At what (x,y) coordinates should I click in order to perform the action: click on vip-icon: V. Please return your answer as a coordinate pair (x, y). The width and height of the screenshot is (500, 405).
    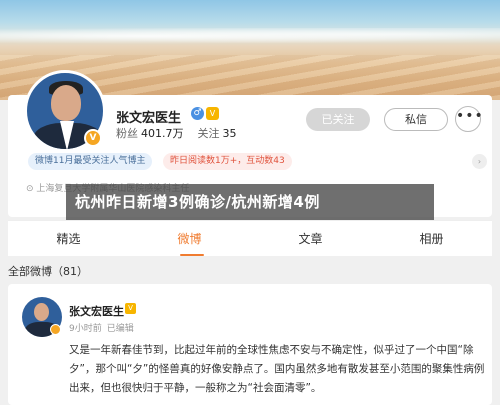
    Looking at the image, I should click on (212, 113).